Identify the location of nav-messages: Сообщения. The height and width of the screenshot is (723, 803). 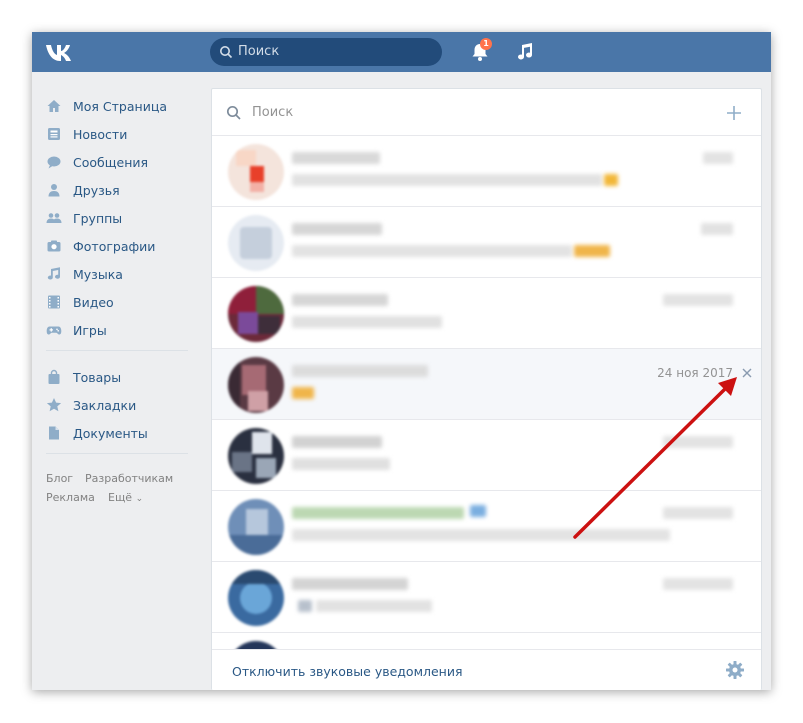
(121, 162).